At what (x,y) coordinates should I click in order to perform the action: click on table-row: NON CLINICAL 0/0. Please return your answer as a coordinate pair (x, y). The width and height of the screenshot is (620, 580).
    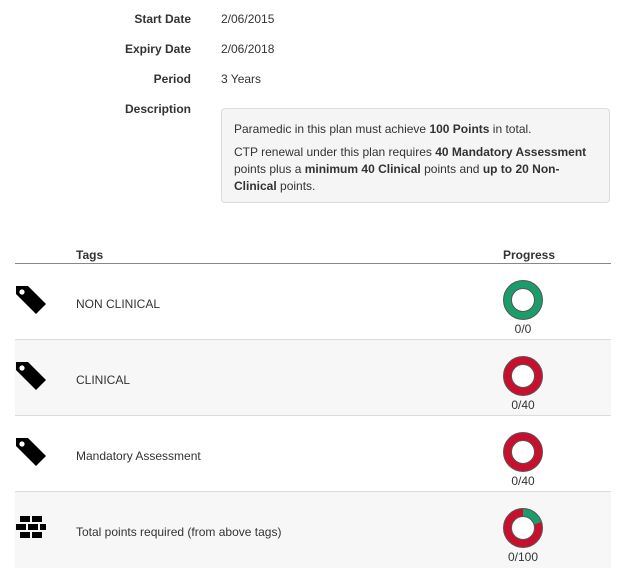
    Looking at the image, I should click on (313, 302).